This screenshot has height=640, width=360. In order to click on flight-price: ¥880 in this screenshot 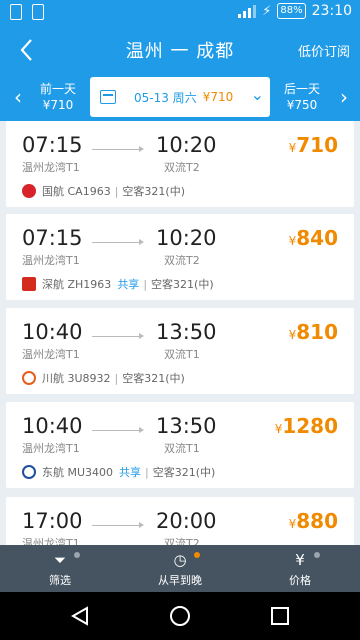, I will do `click(313, 521)`.